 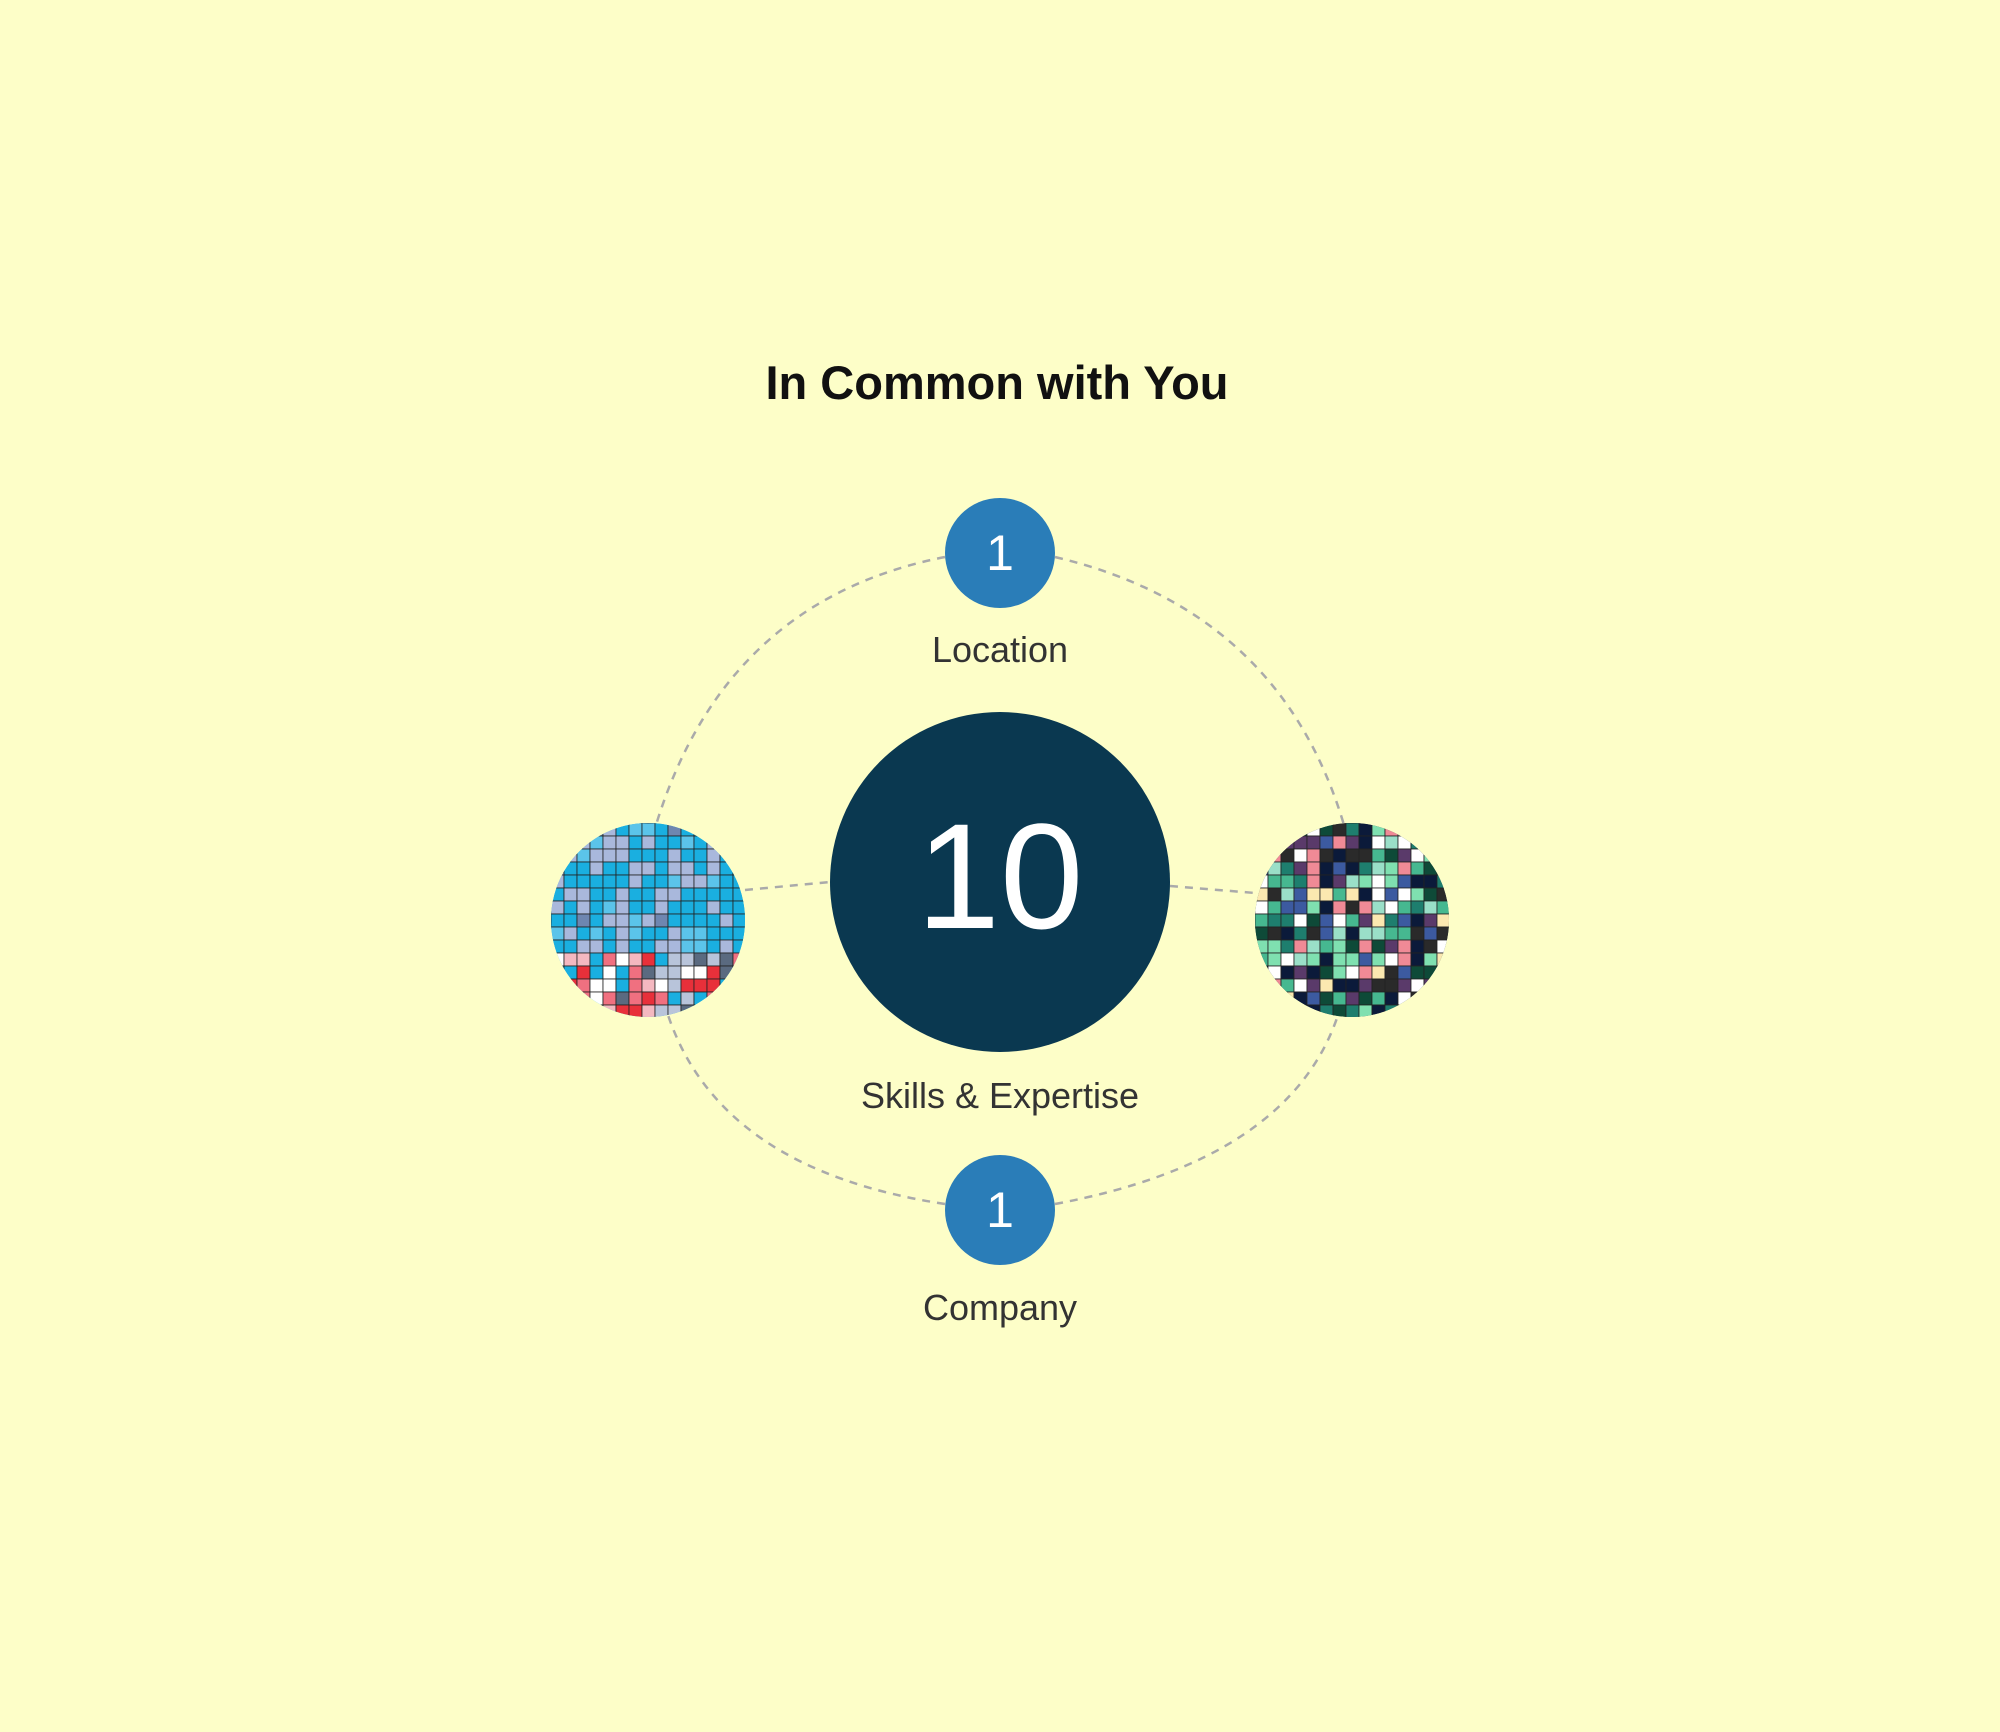 I want to click on skills-label: Skills & Expertise, so click(x=1000, y=1095).